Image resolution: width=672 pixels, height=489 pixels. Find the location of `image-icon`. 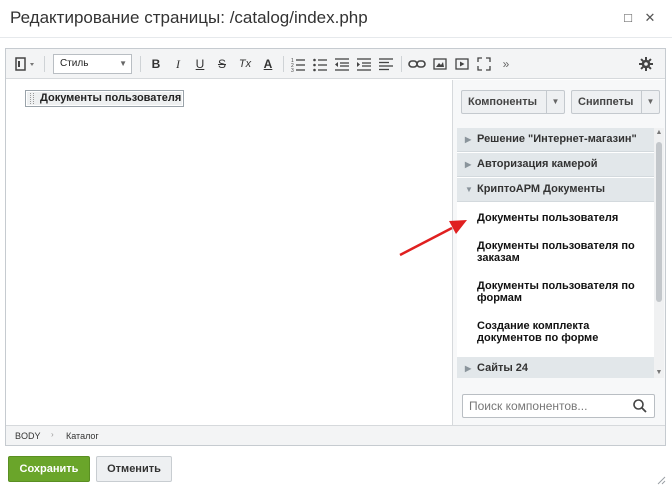

image-icon is located at coordinates (440, 64).